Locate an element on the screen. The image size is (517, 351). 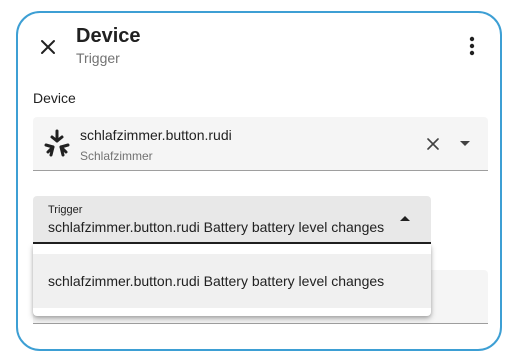
close-button is located at coordinates (48, 47).